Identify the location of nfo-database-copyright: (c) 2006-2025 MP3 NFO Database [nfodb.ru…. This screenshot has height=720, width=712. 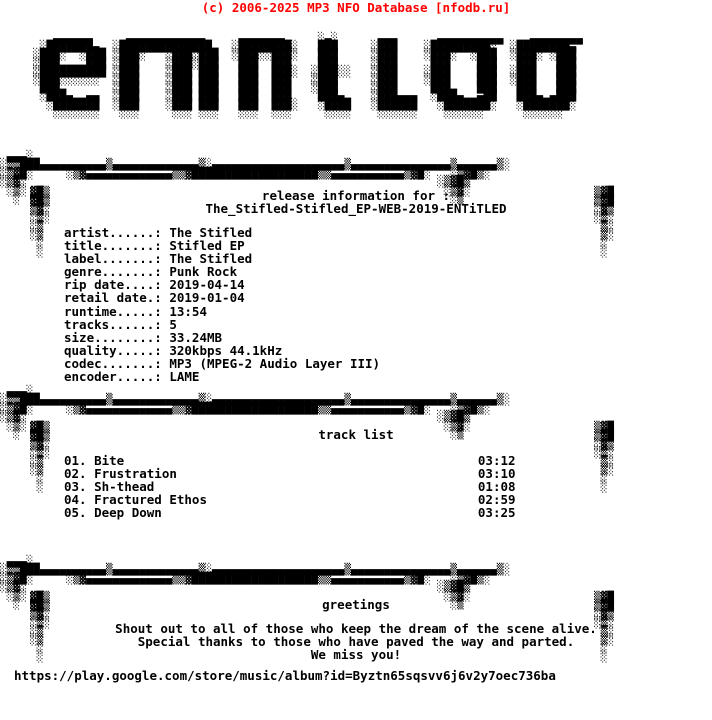
(356, 7).